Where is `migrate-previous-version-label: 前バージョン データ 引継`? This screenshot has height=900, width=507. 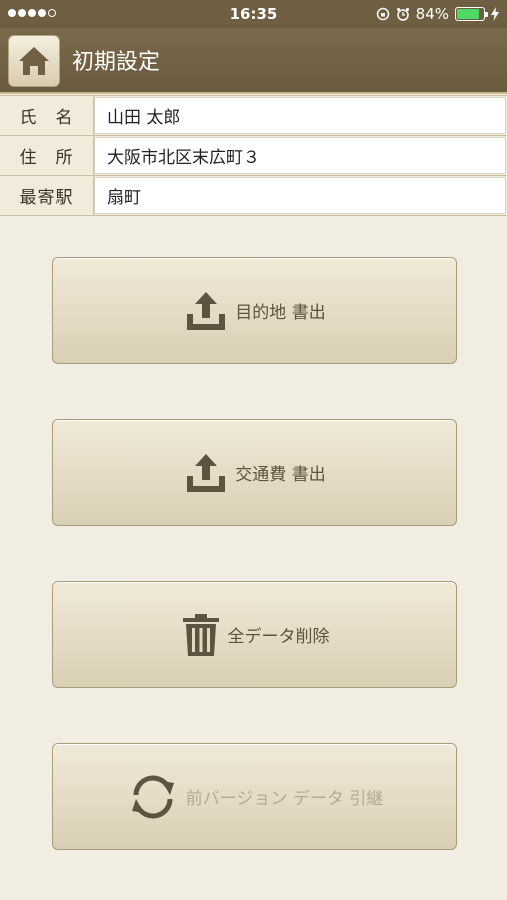
migrate-previous-version-label: 前バージョン データ 引継 is located at coordinates (284, 799).